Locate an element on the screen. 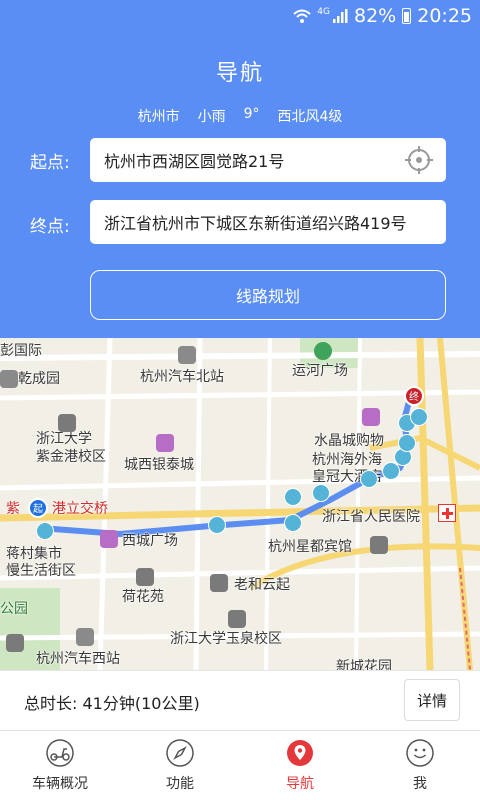 The image size is (480, 800). start-value: 杭州市西湖区圆觉路21号 is located at coordinates (194, 161).